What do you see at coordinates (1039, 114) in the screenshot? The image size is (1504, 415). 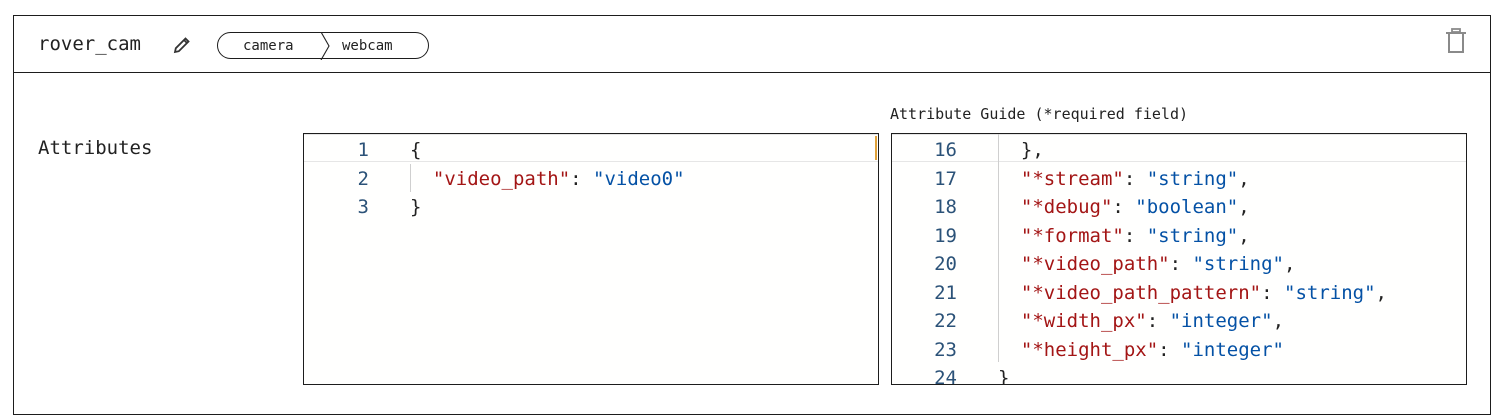 I see `attribute-guide-title: Attribute Guide (*required field)` at bounding box center [1039, 114].